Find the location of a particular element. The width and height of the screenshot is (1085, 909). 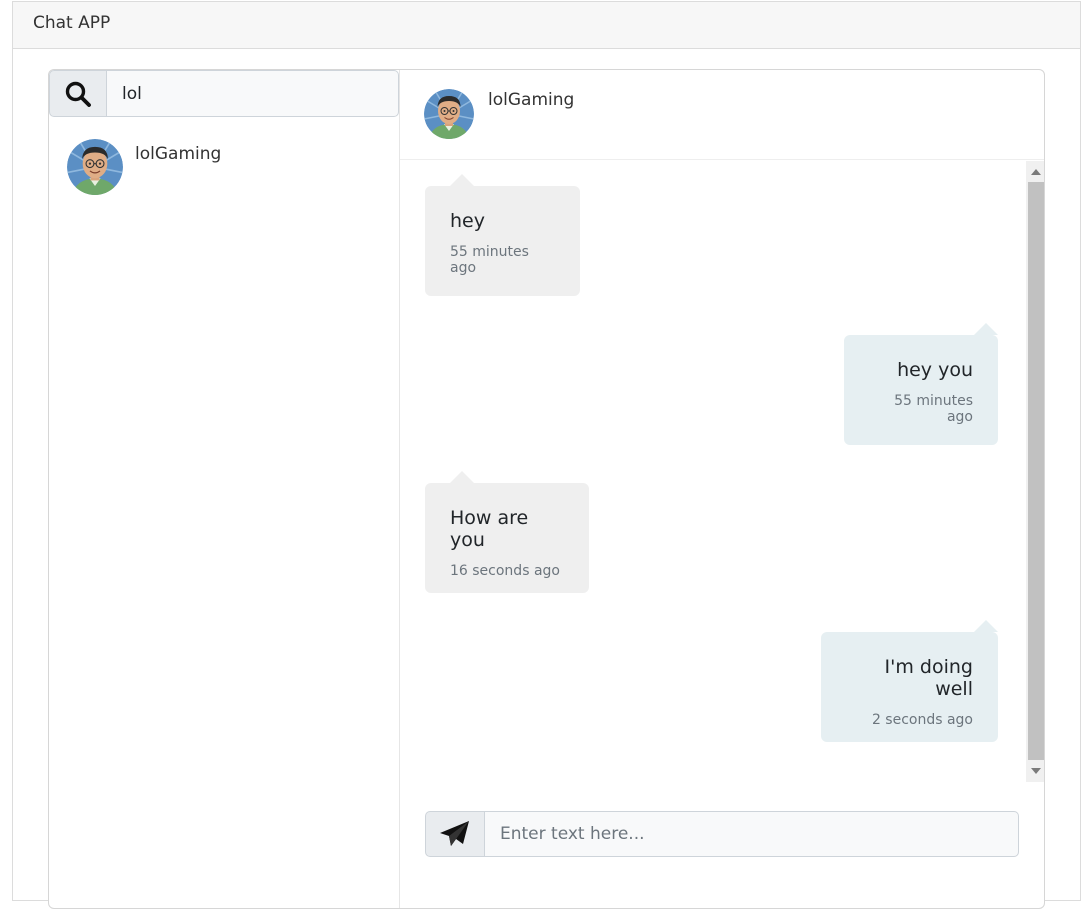

message-input is located at coordinates (752, 834).